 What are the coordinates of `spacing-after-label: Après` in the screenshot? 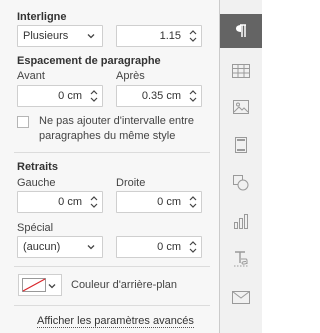 It's located at (130, 76).